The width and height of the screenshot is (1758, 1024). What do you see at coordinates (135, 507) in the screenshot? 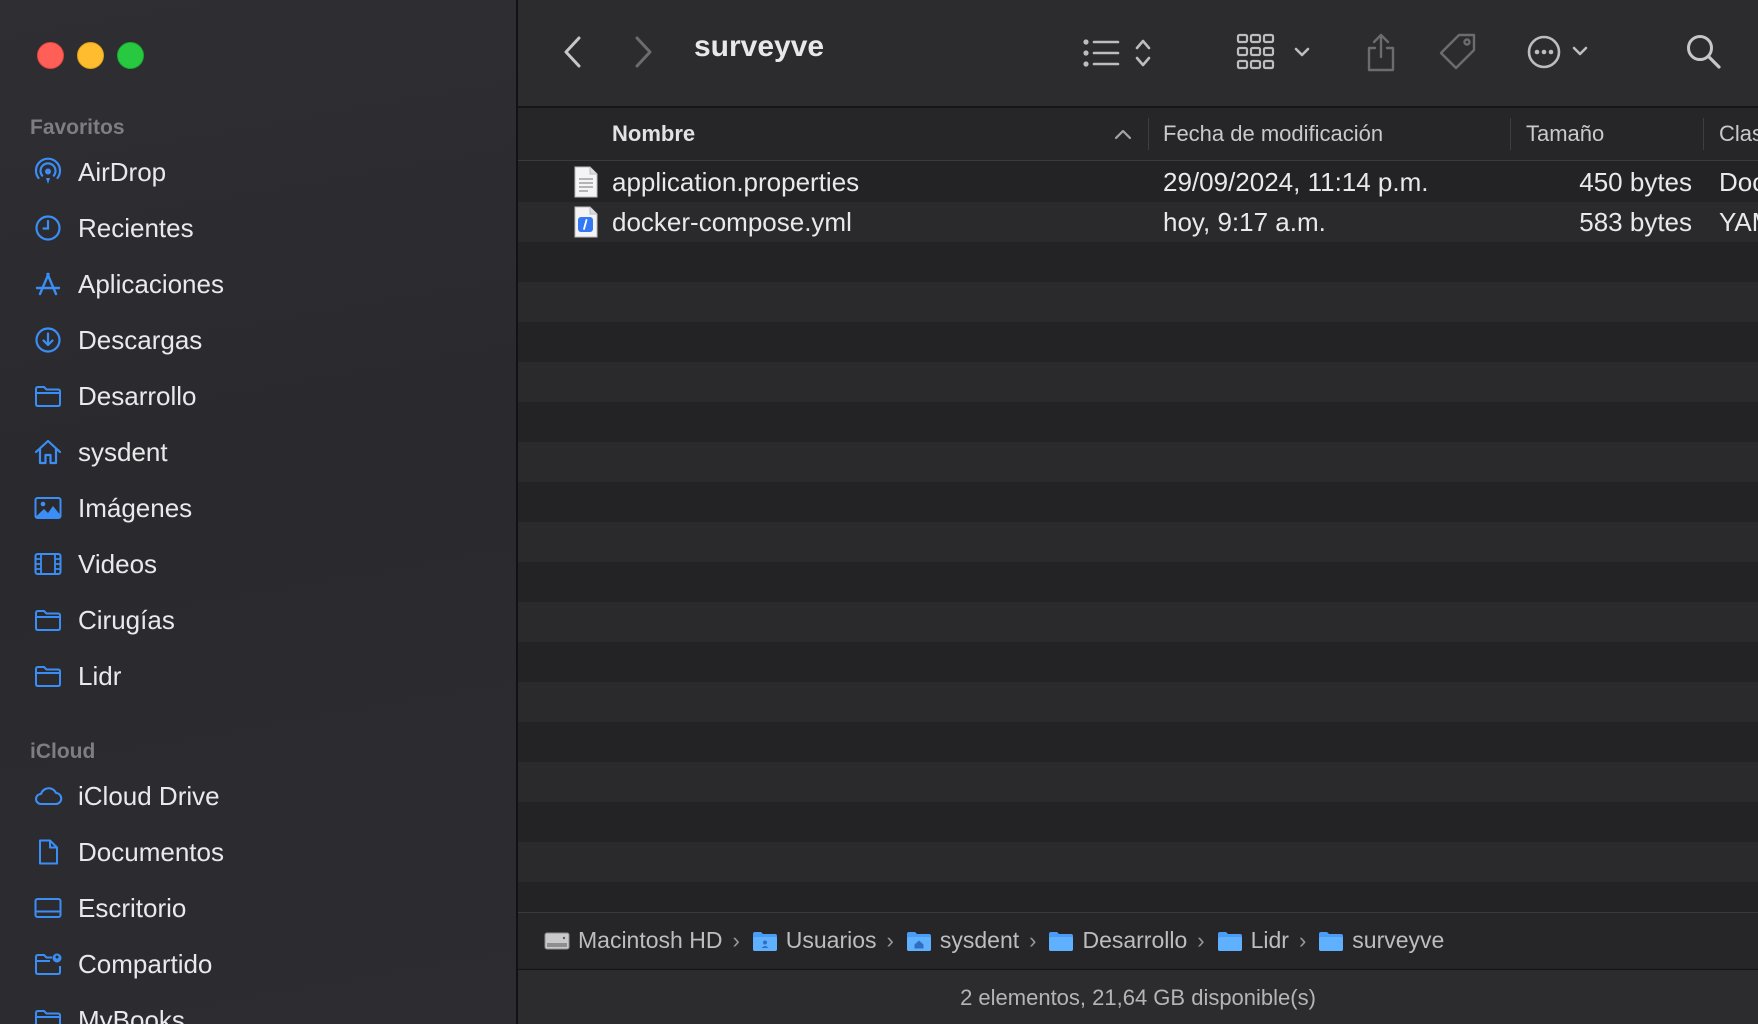
I see `sidebar-item-label: Imágenes` at bounding box center [135, 507].